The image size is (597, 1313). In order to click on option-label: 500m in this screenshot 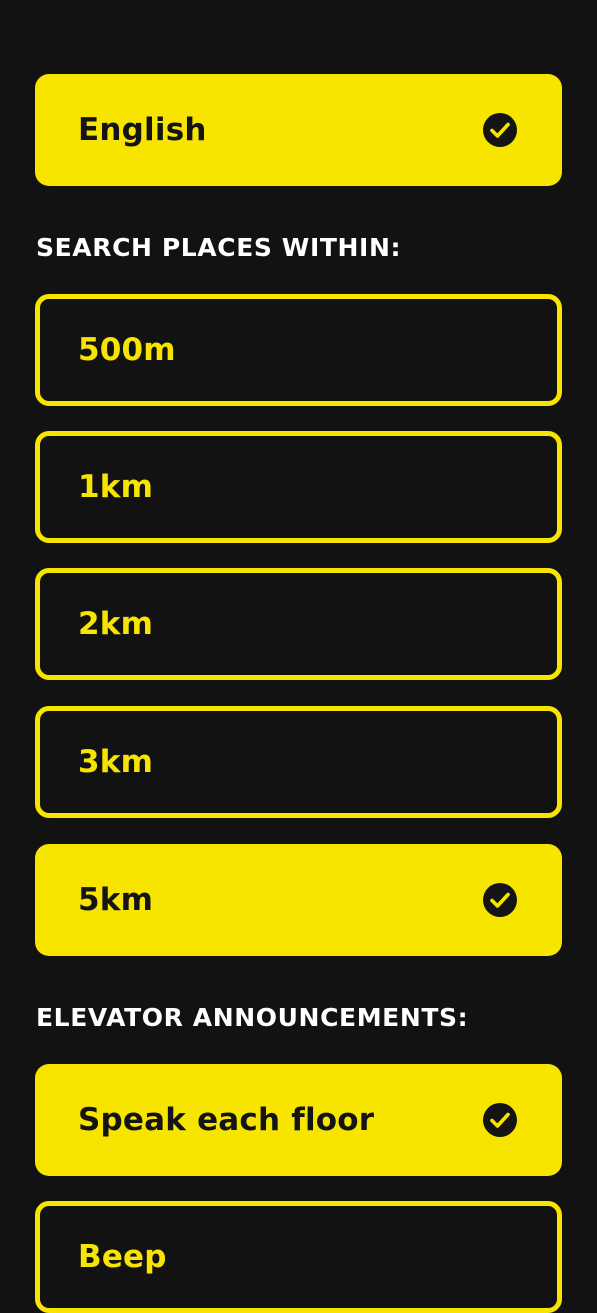, I will do `click(127, 350)`.